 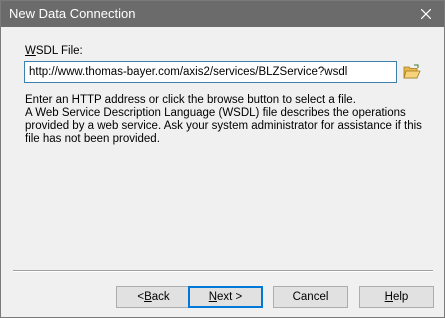 What do you see at coordinates (54, 51) in the screenshot?
I see `wsdl-file-label: WSDL File:` at bounding box center [54, 51].